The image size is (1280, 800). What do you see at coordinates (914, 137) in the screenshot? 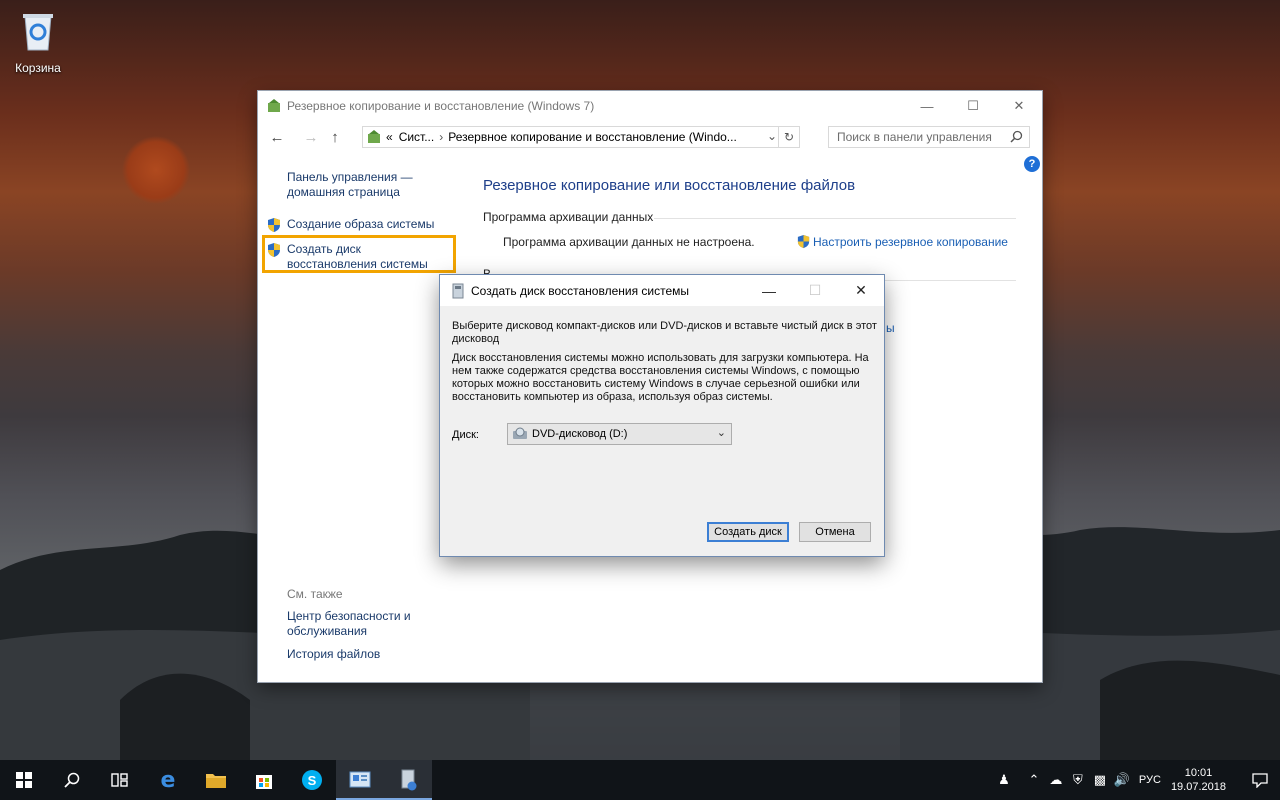
I see `search-placeholder: Поиск в панели управления` at bounding box center [914, 137].